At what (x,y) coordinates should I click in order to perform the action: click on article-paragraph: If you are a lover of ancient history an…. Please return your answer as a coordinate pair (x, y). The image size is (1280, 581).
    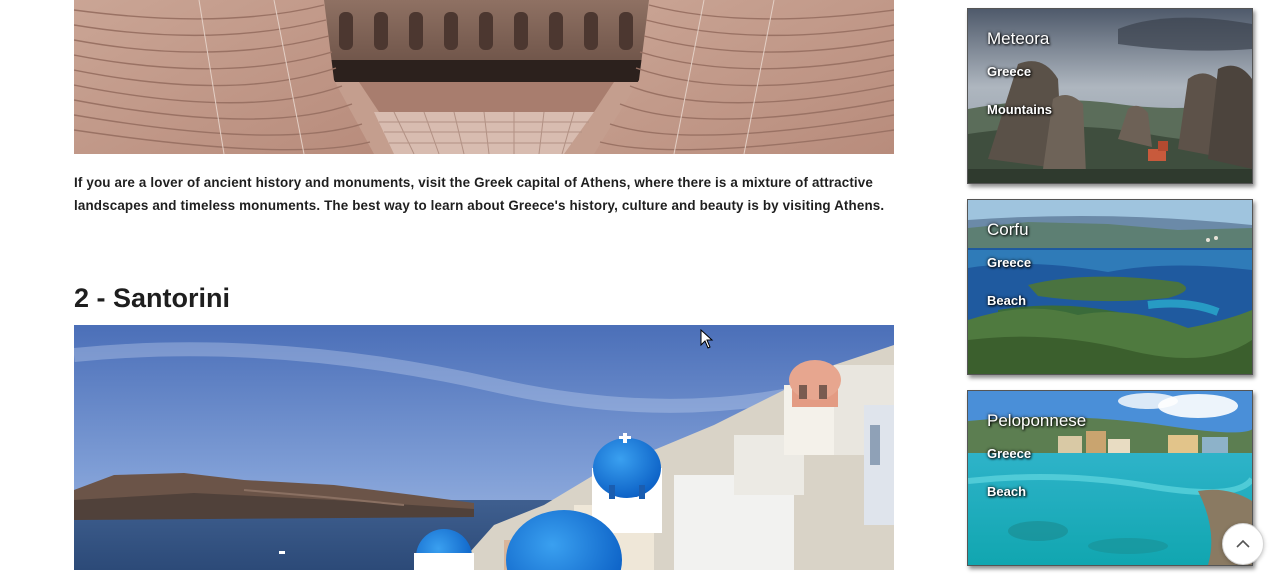
    Looking at the image, I should click on (479, 194).